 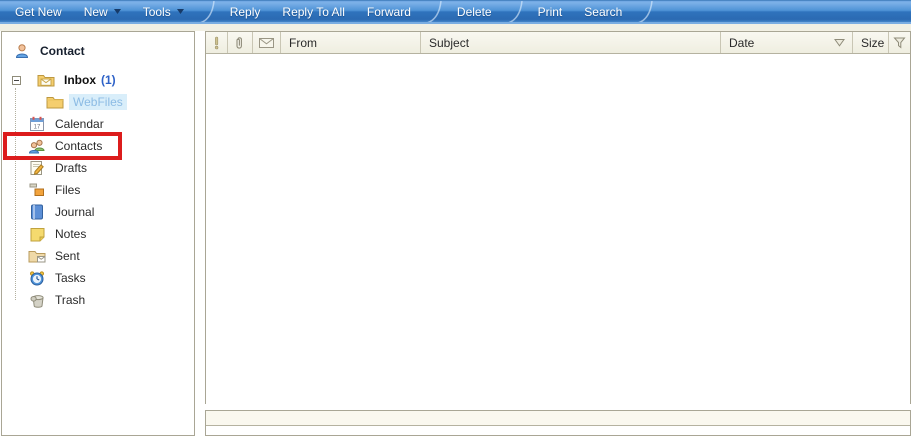 I want to click on sidebar-header: Contact, so click(x=98, y=47).